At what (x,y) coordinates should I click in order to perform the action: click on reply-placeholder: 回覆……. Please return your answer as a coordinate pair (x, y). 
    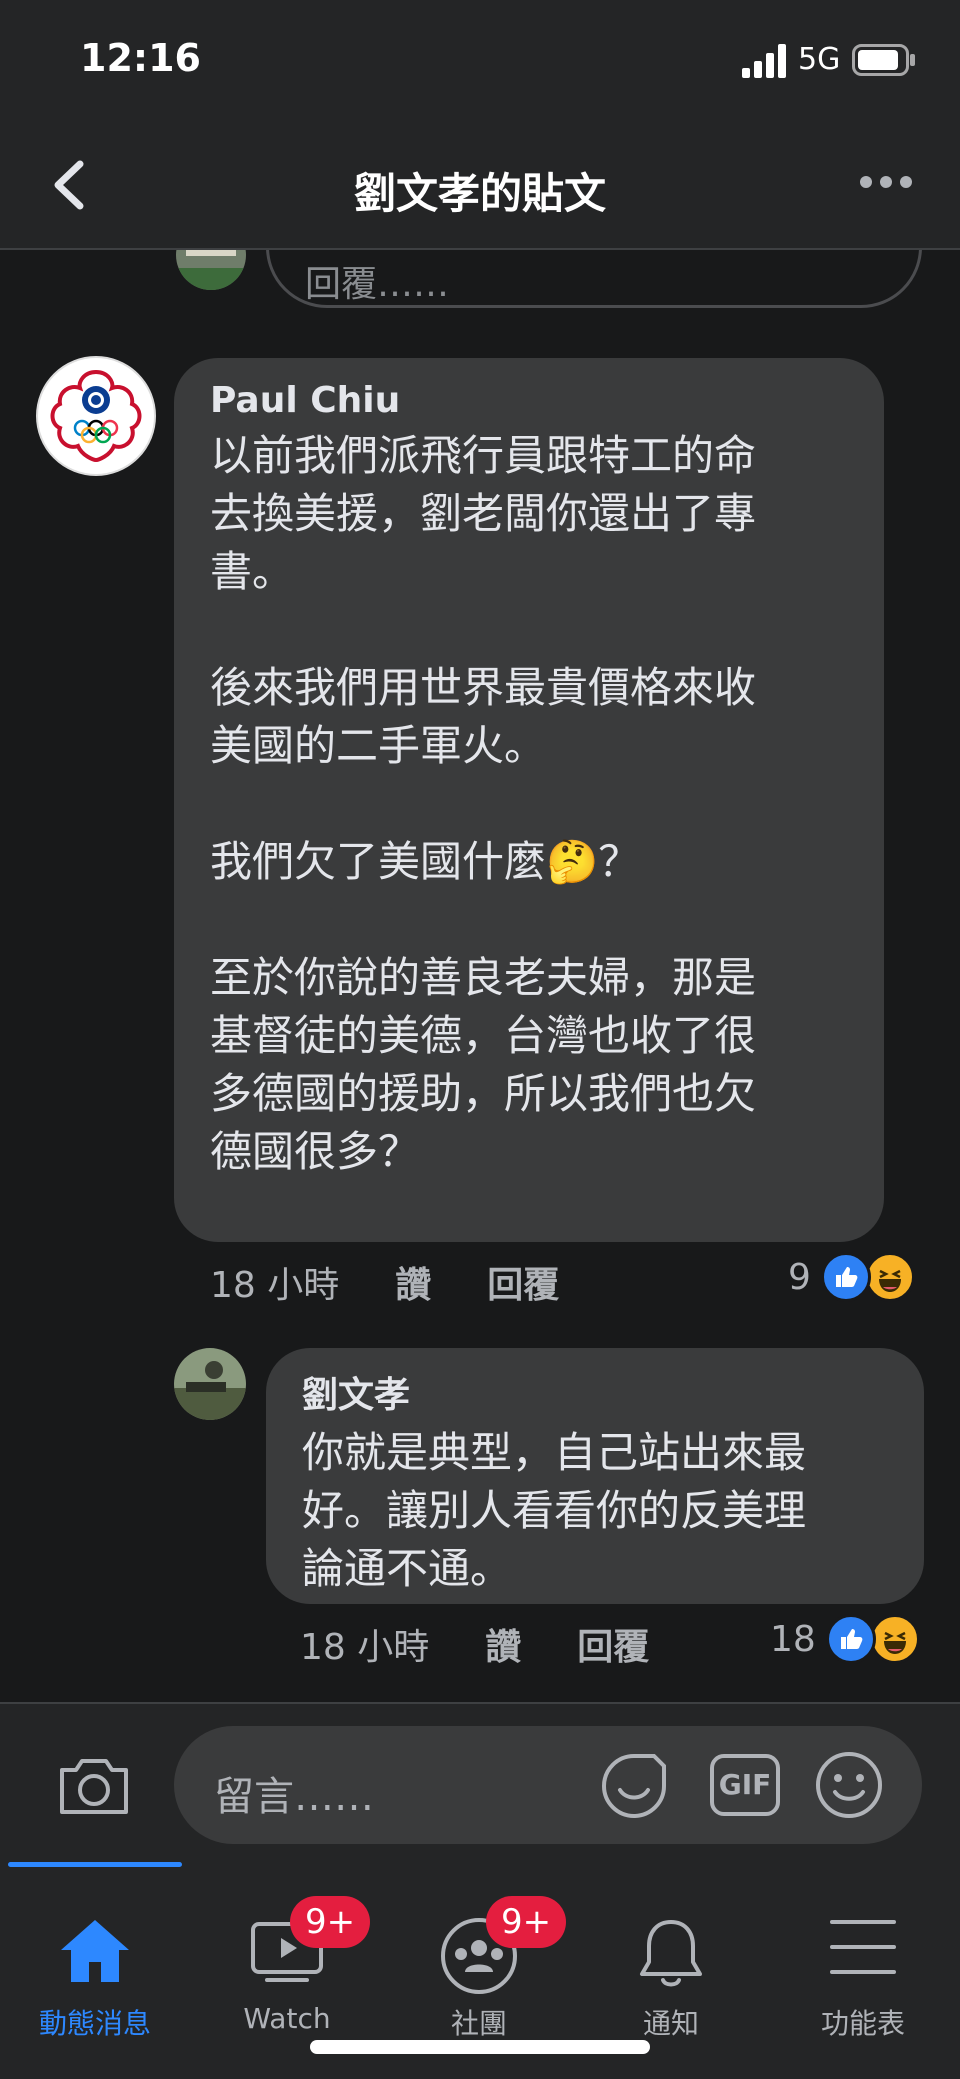
    Looking at the image, I should click on (377, 284).